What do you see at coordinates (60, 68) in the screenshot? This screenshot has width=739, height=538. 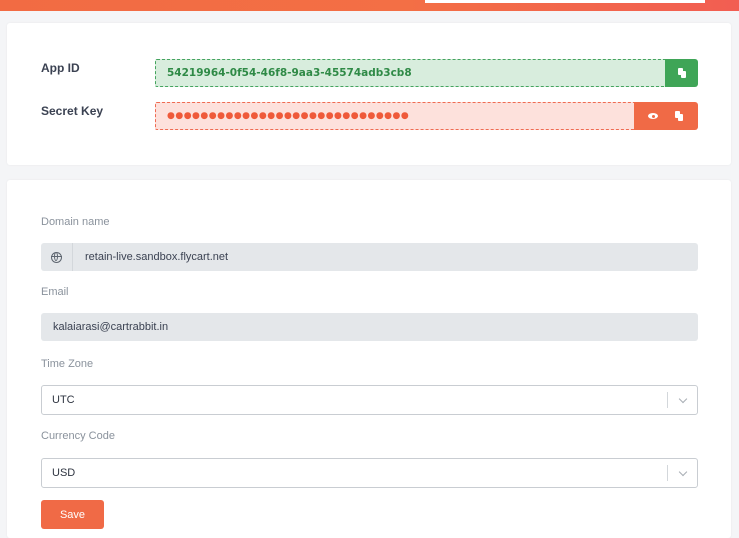 I see `app-id-label: App ID` at bounding box center [60, 68].